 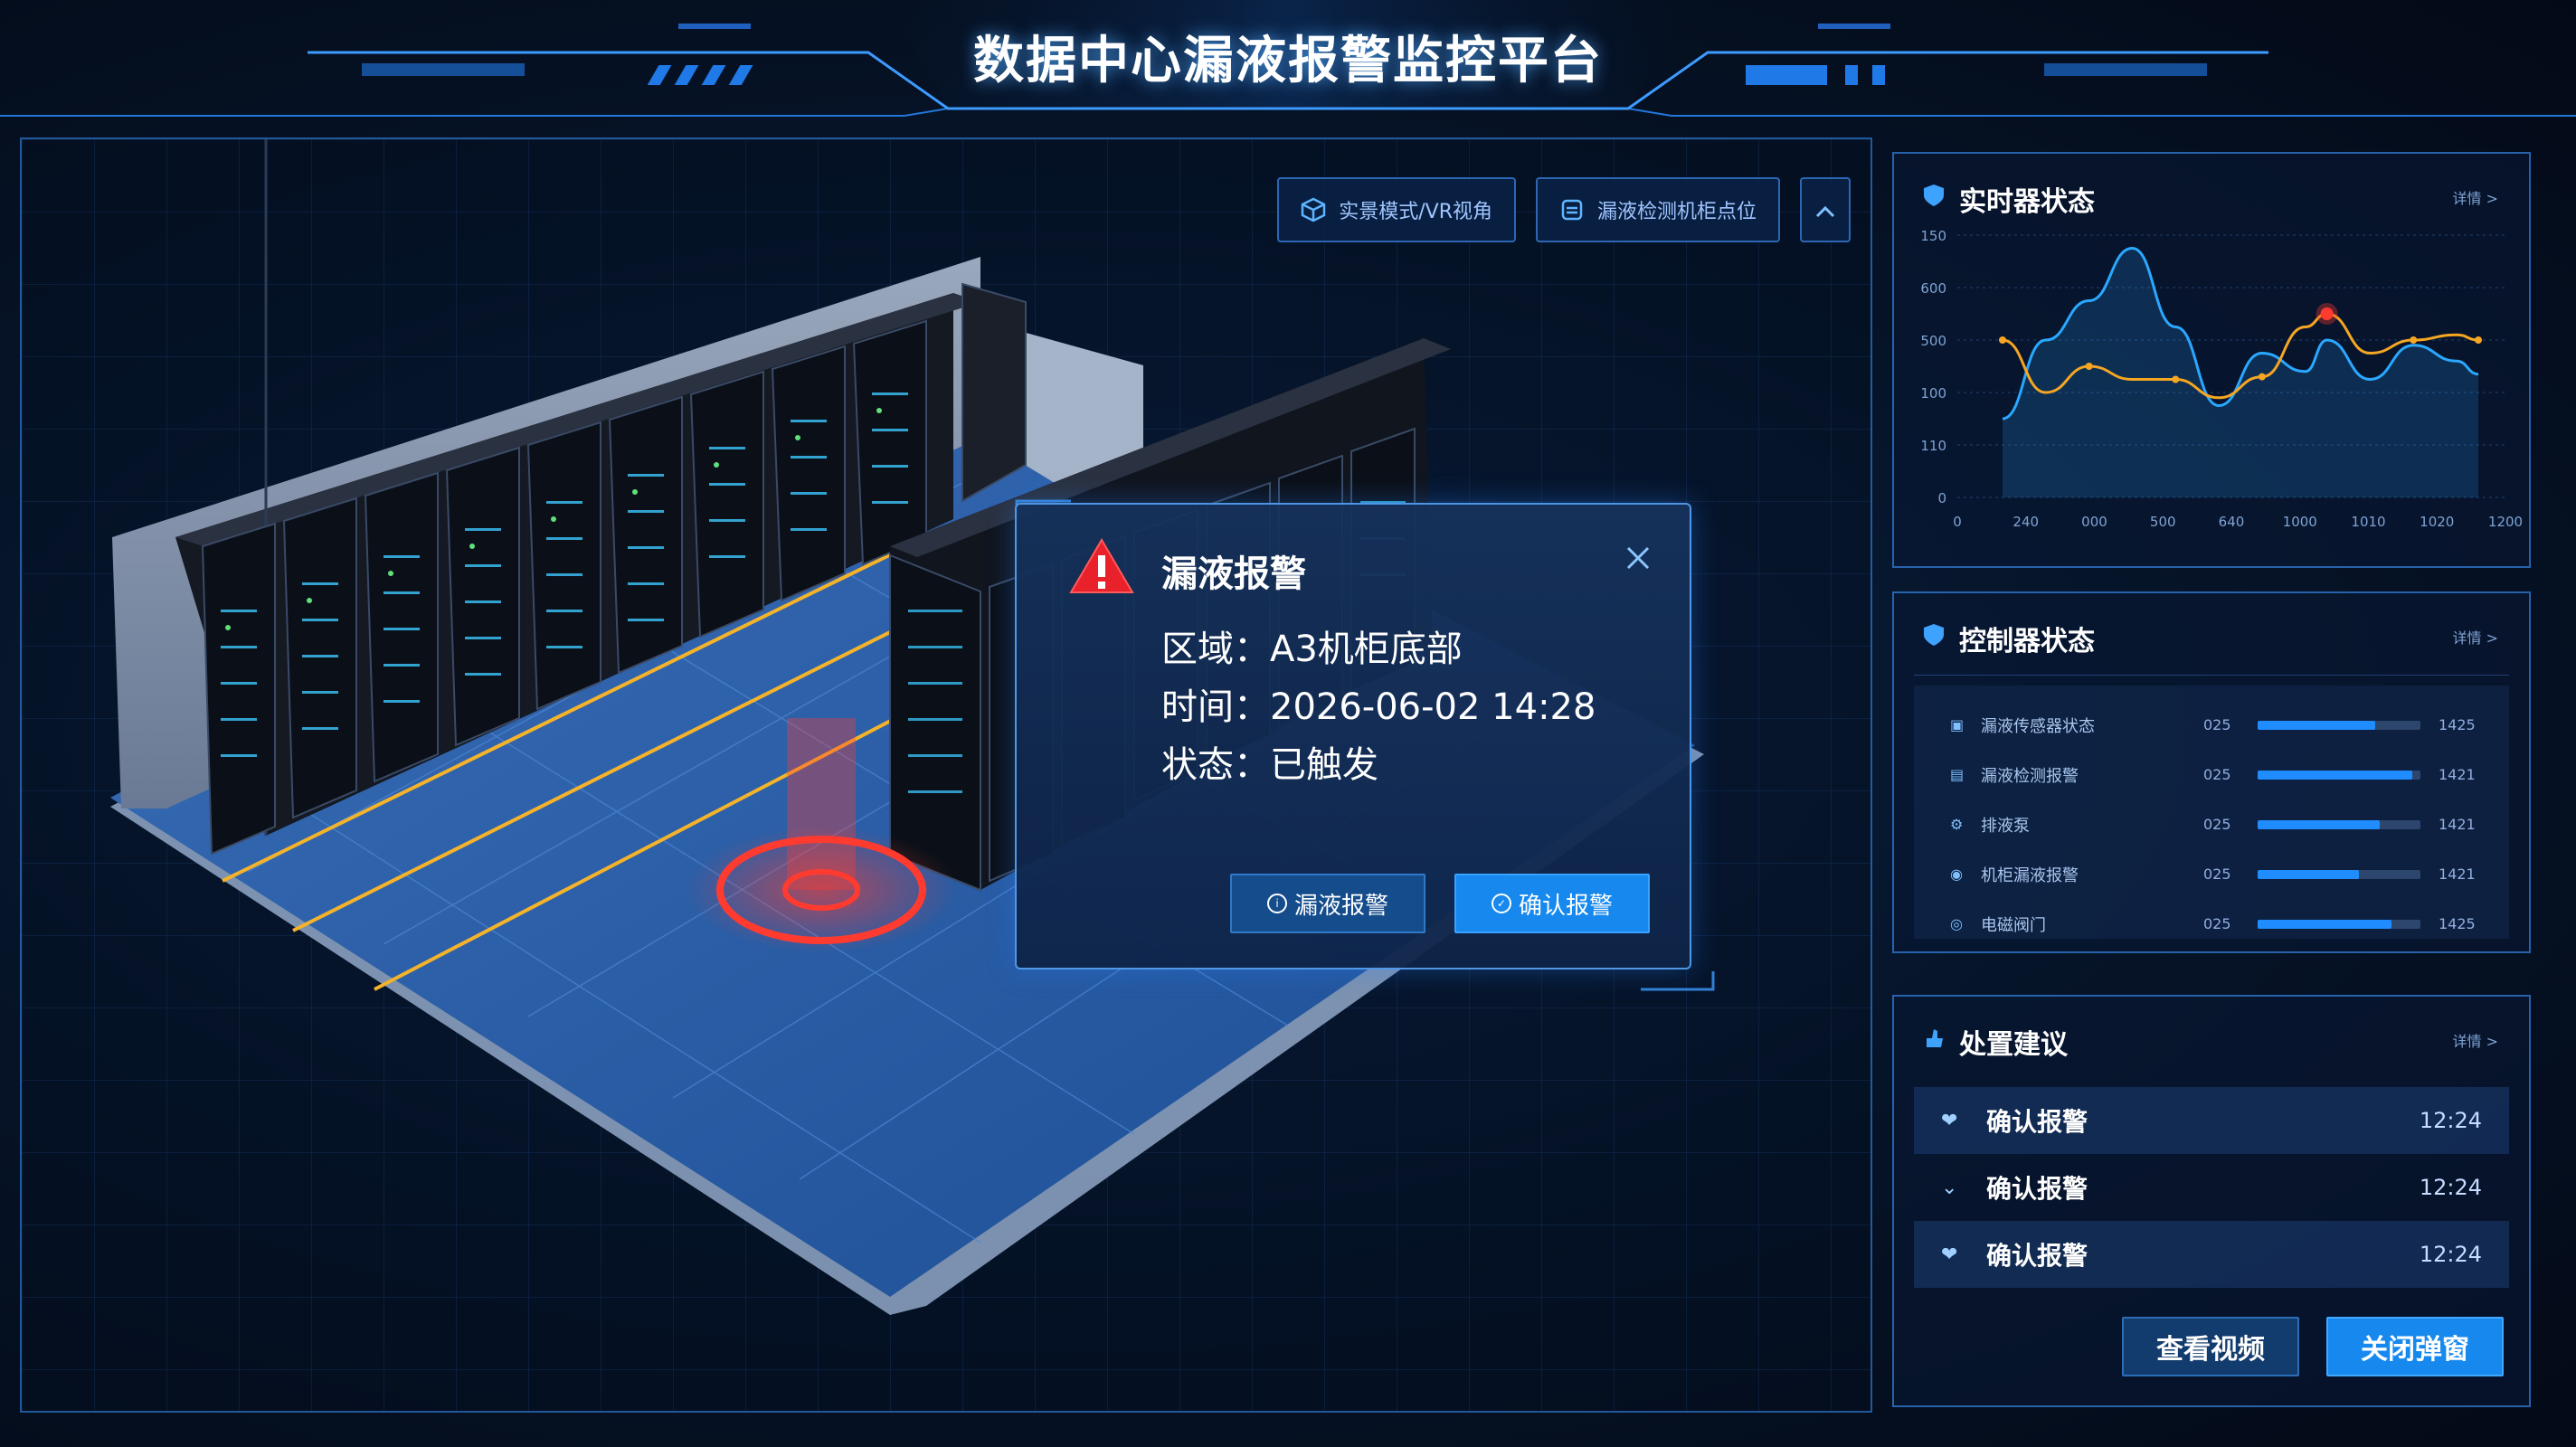 I want to click on advice-list: ❤ 确认报警 12:24 ⌄ 确认报警 12:24 ❤ 确认报警 12:24, so click(x=2212, y=1187).